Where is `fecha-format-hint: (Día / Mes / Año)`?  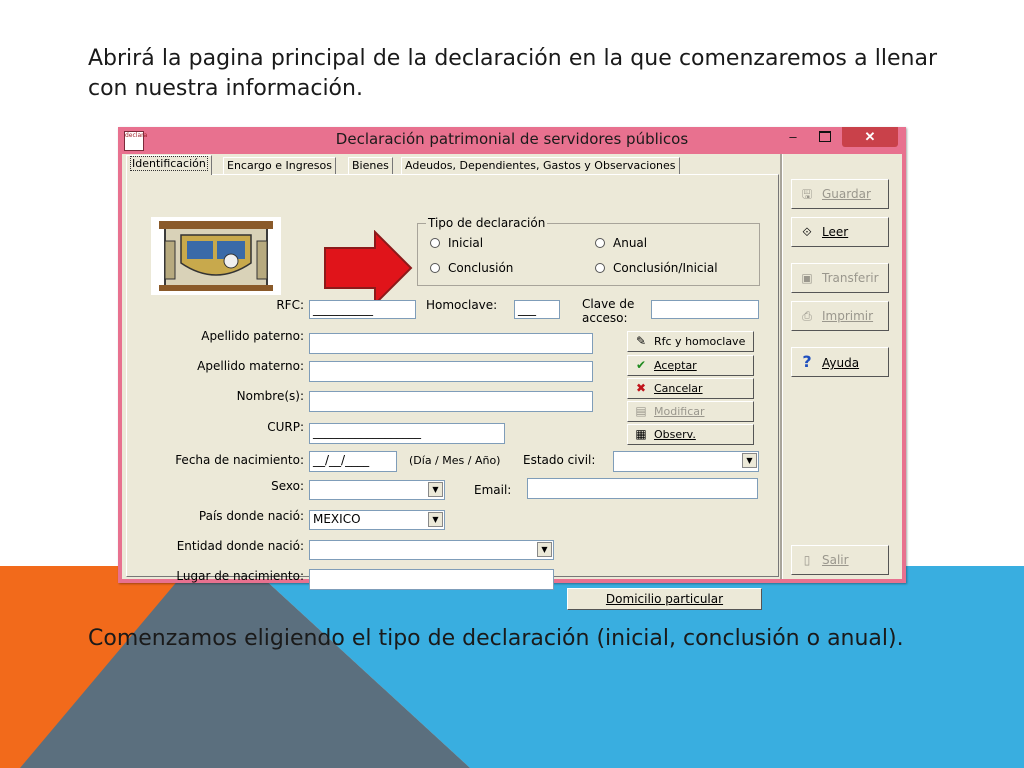 fecha-format-hint: (Día / Mes / Año) is located at coordinates (455, 460).